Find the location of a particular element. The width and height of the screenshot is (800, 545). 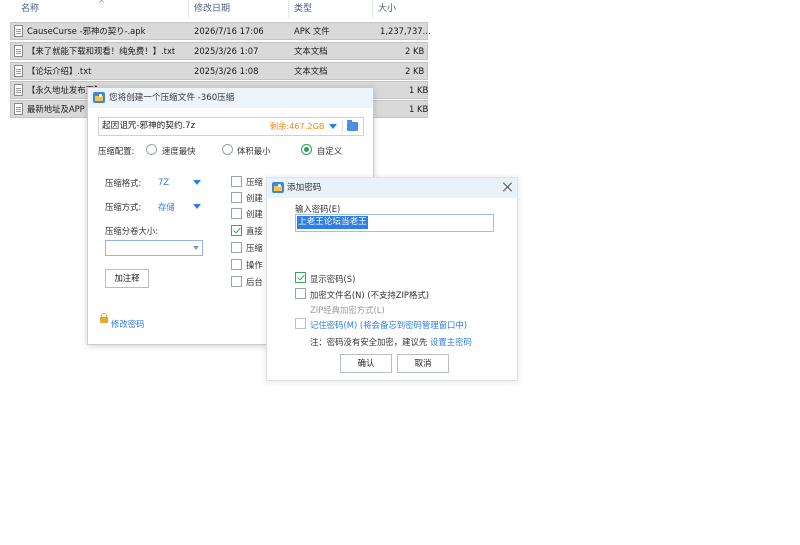

dialog-title: 添加密码 is located at coordinates (304, 188).